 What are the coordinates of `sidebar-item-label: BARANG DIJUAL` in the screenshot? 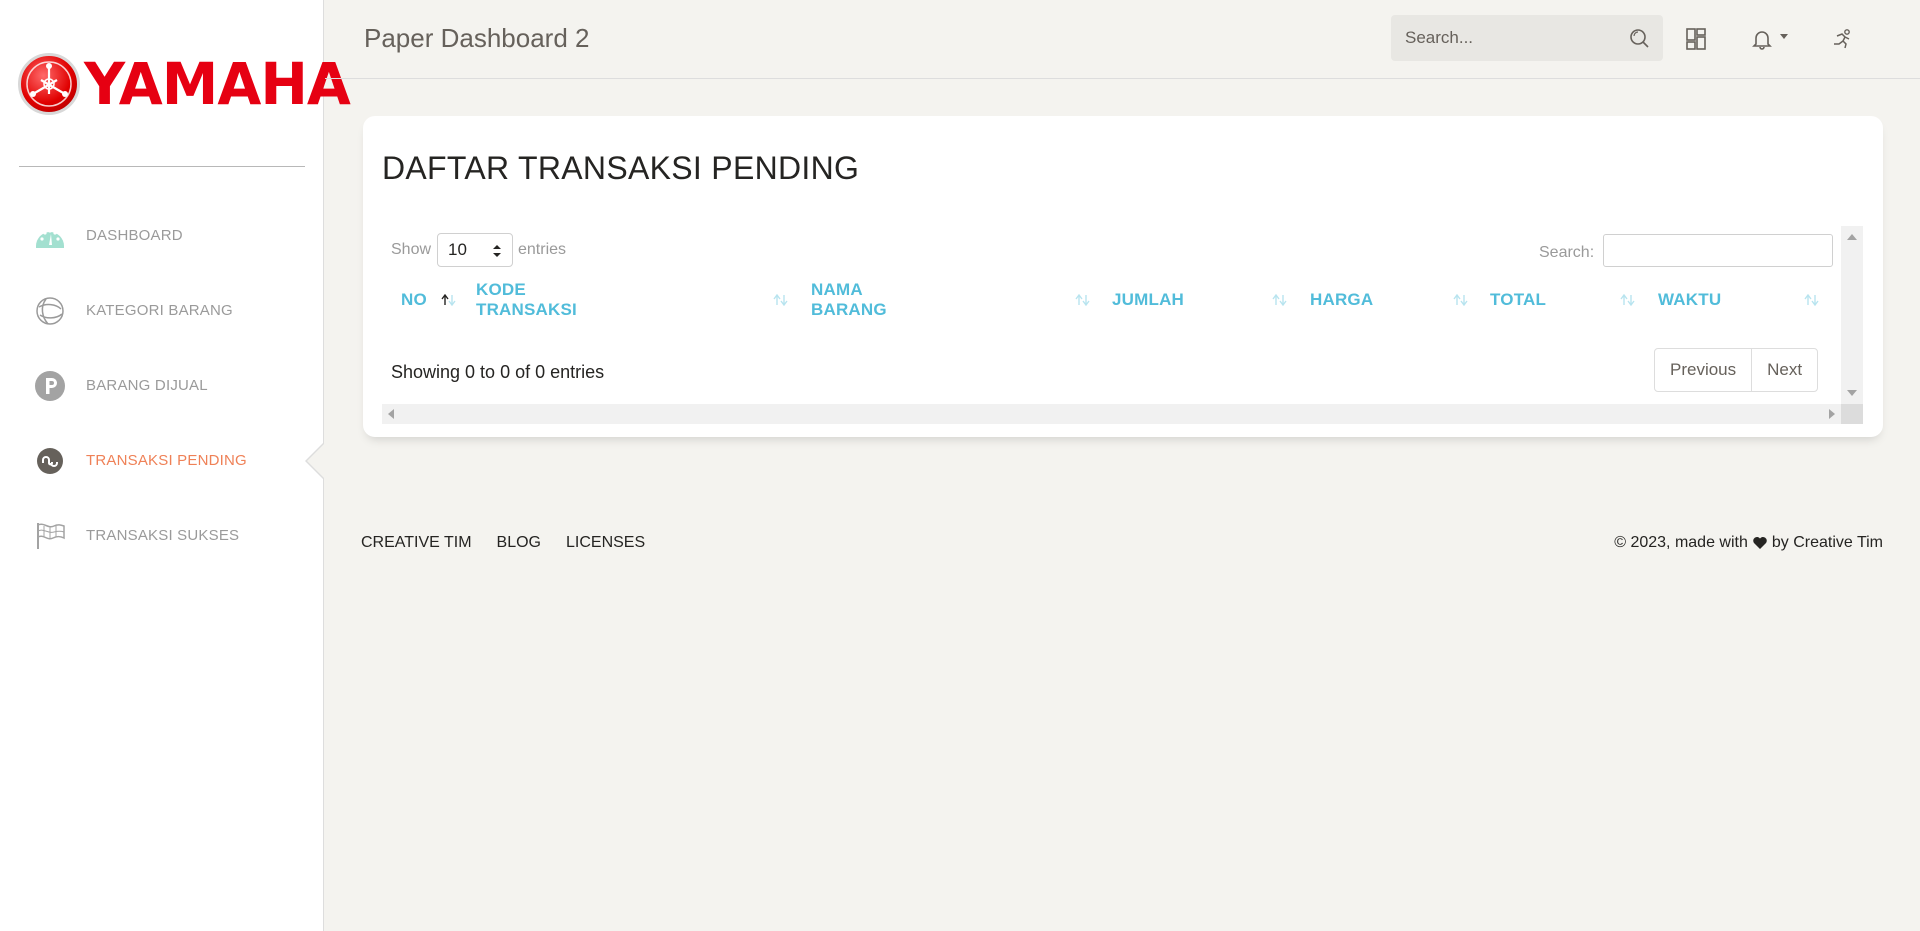 It's located at (147, 385).